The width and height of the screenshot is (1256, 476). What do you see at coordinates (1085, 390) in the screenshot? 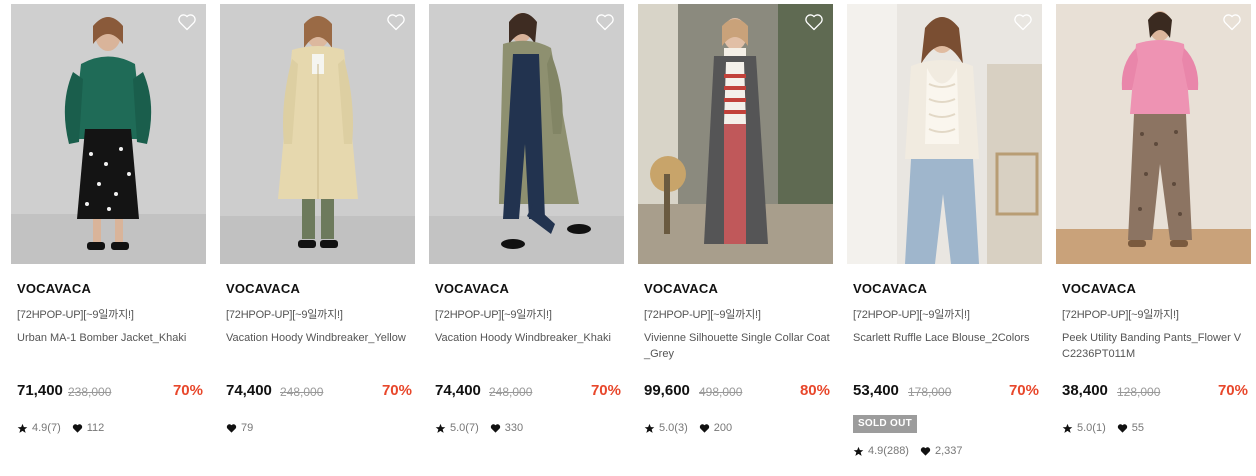
I see `sale-price: 38,400` at bounding box center [1085, 390].